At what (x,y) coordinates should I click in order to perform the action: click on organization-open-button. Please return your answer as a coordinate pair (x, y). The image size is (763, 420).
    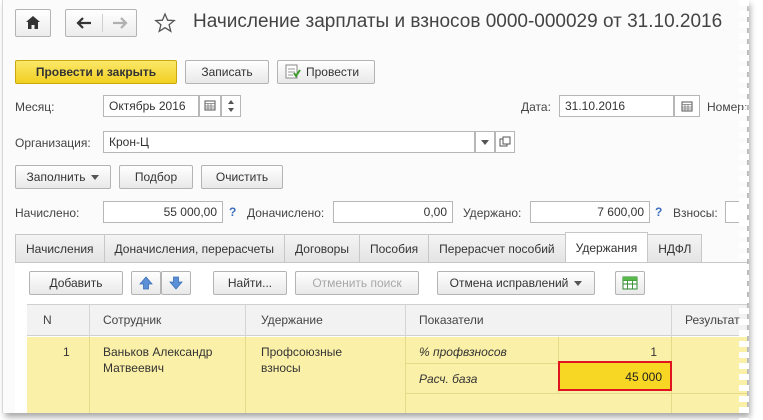
    Looking at the image, I should click on (505, 142).